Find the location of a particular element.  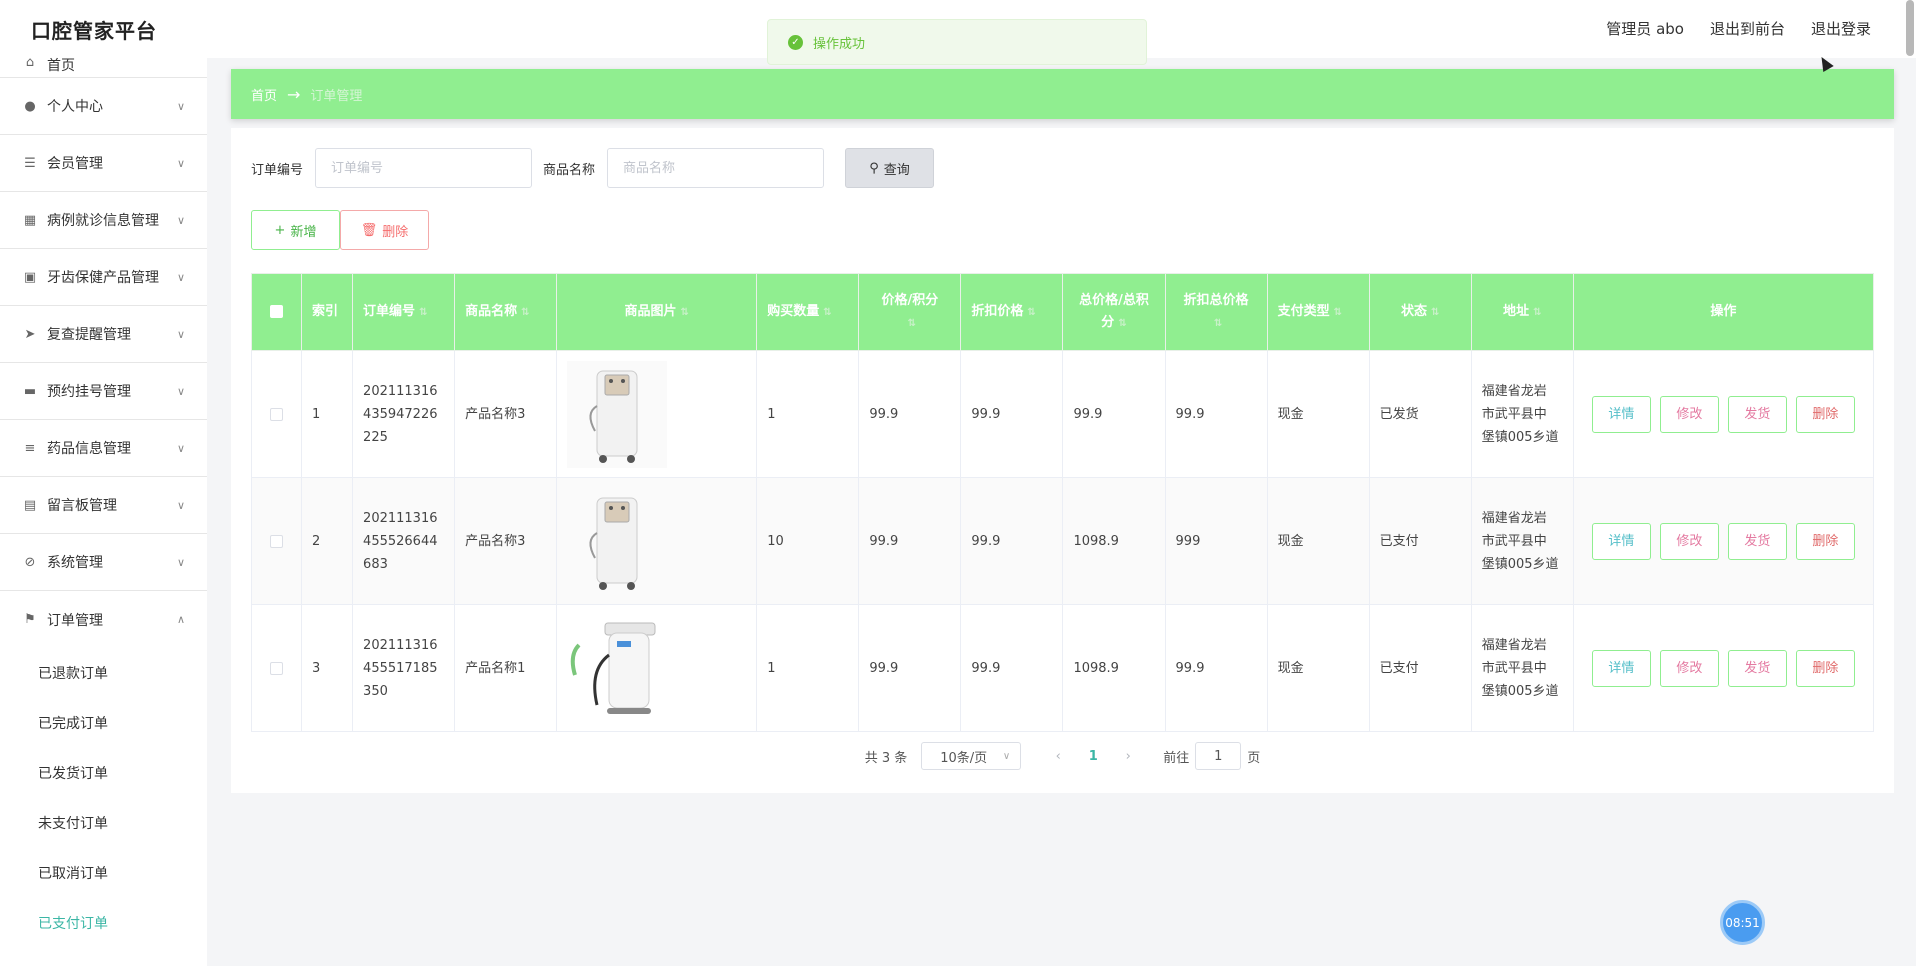

sidebar-item-system: ⊘ 系统管理 ∨ is located at coordinates (103, 562).